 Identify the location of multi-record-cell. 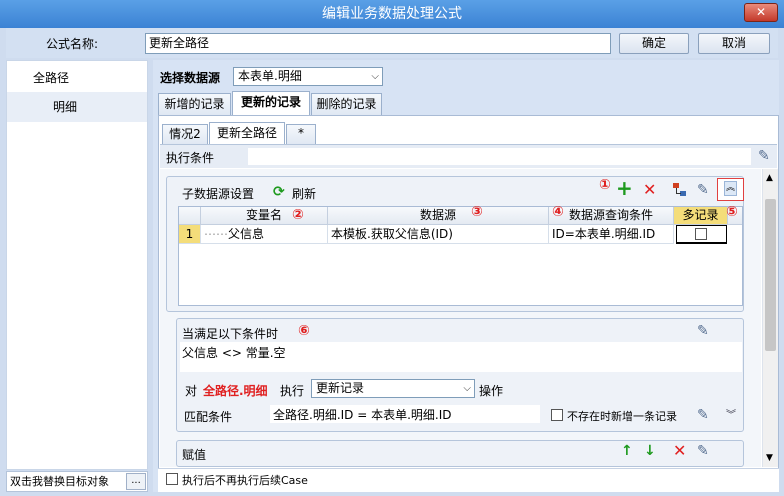
(701, 234).